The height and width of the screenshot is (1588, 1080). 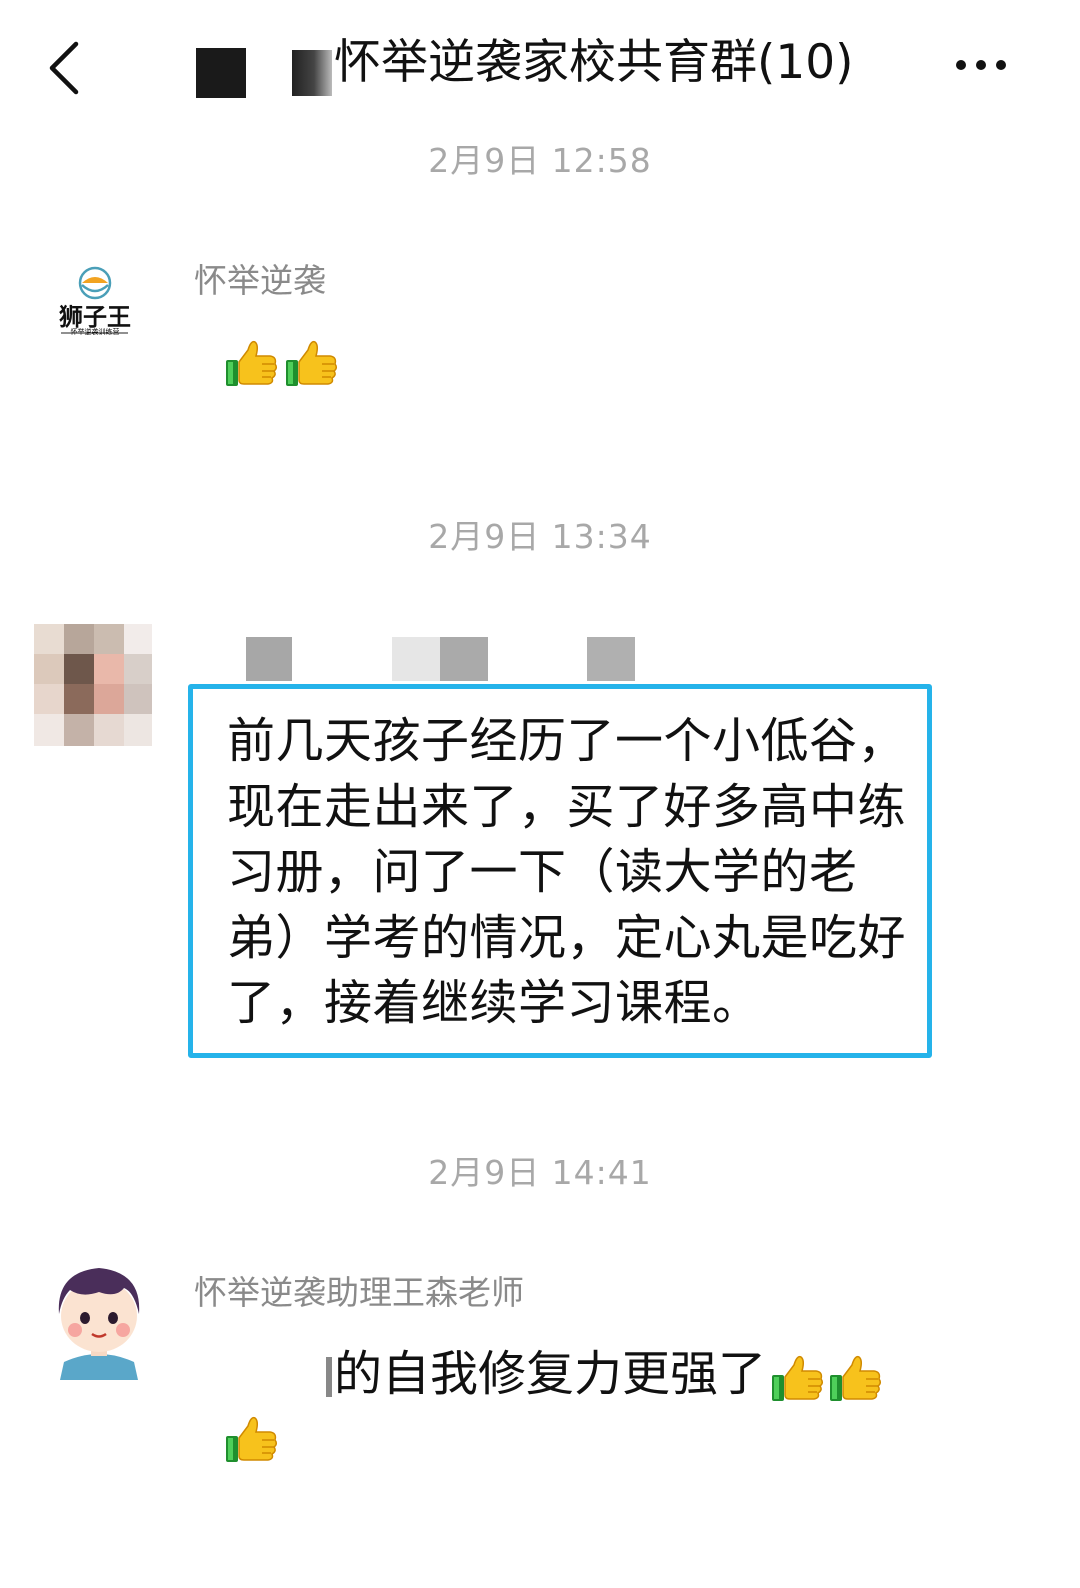 I want to click on chat-title: 怀举逆袭家校共育群(10), so click(x=594, y=62).